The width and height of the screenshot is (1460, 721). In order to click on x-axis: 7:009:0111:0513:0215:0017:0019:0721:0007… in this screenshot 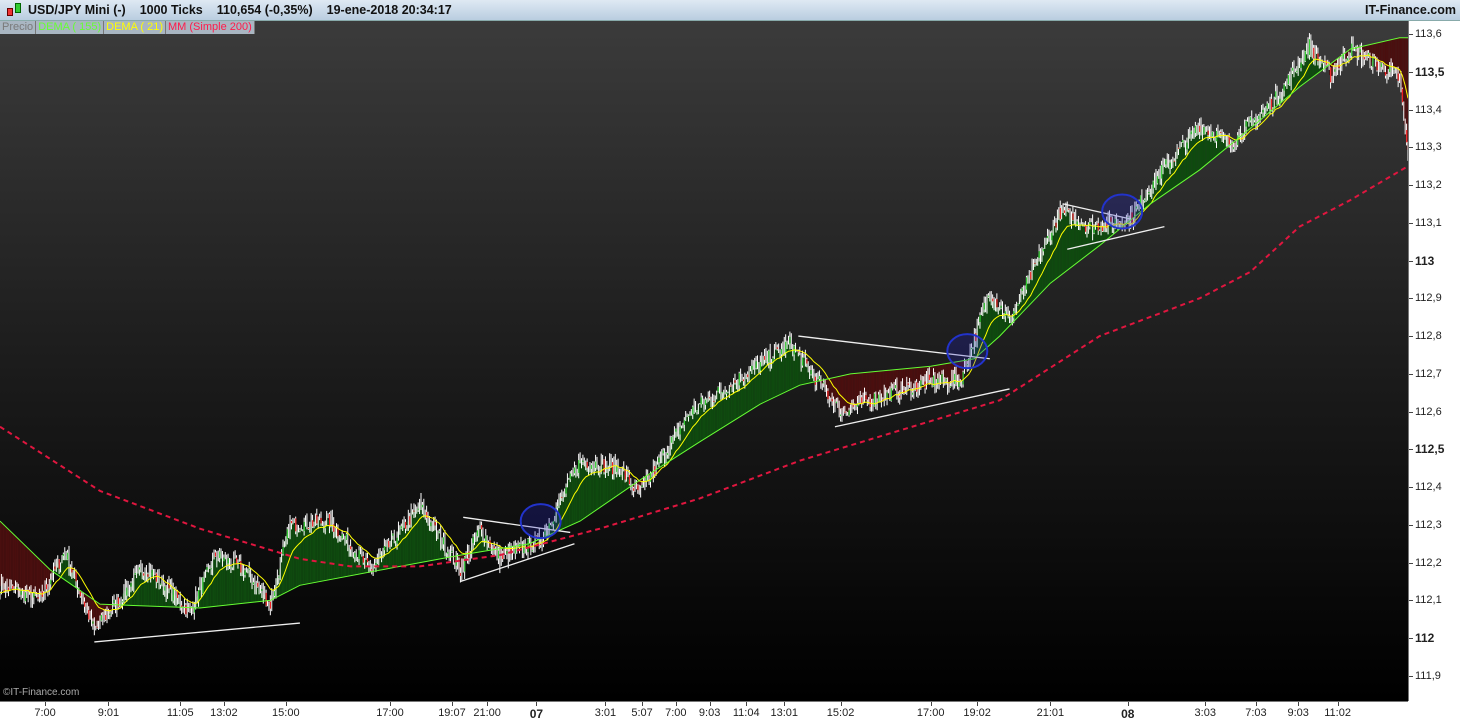, I will do `click(704, 710)`.